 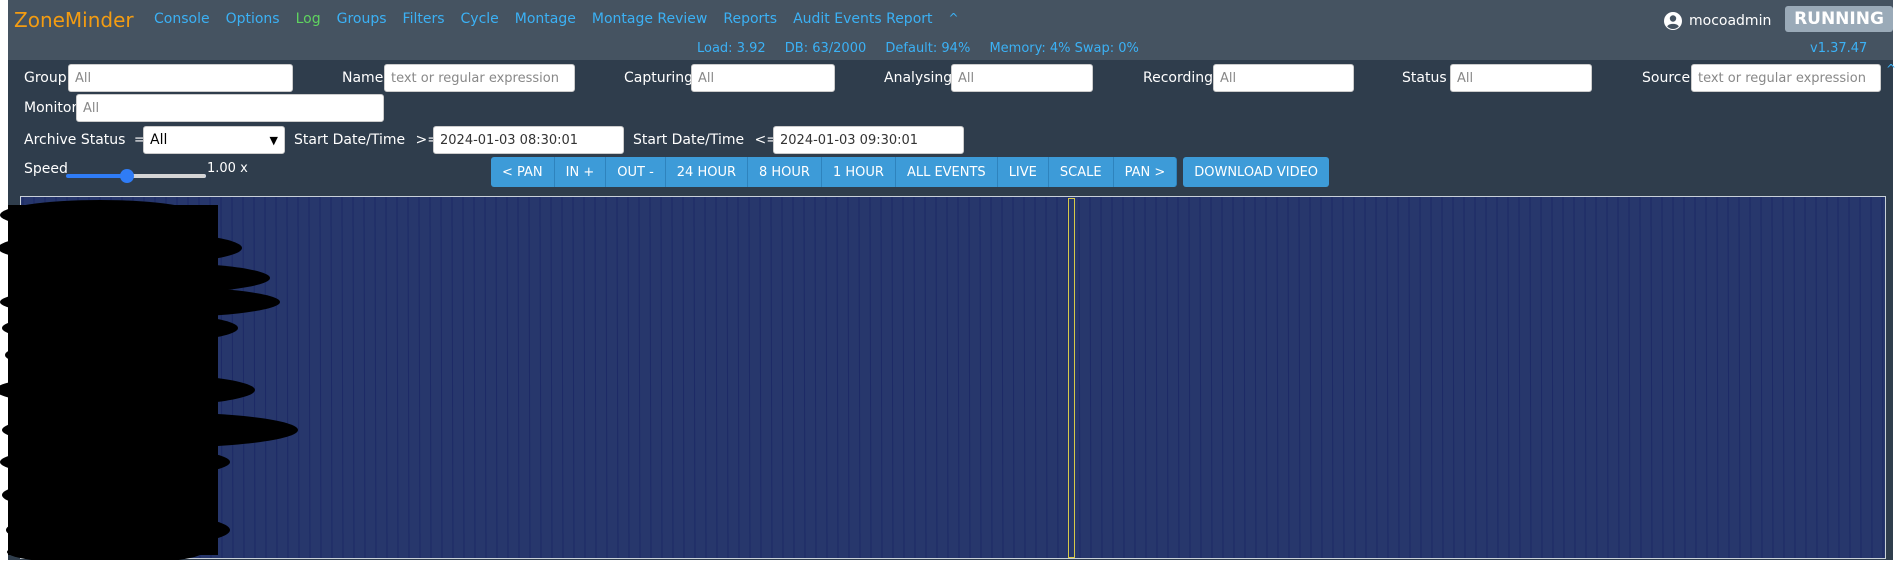 I want to click on source-input, so click(x=1786, y=78).